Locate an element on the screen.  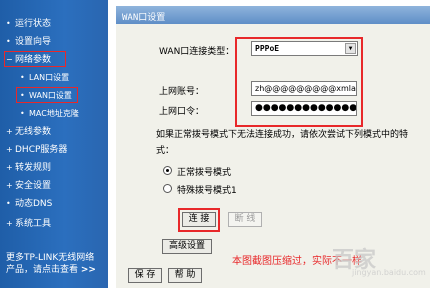
sidebar-item-label: 转发规则 is located at coordinates (33, 168).